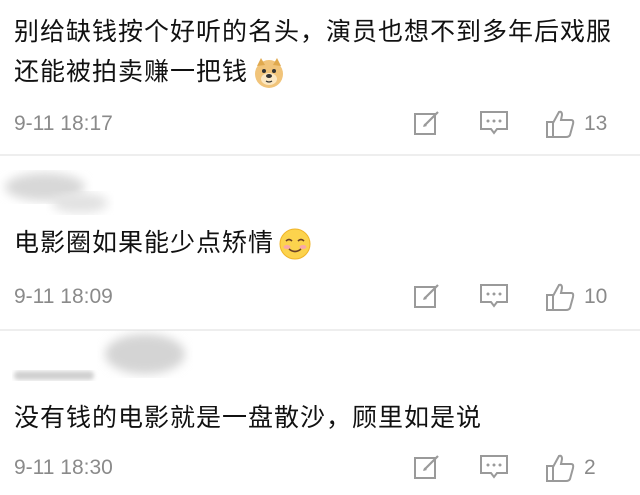  I want to click on comment-meta: 9-11 18:09 10, so click(320, 299).